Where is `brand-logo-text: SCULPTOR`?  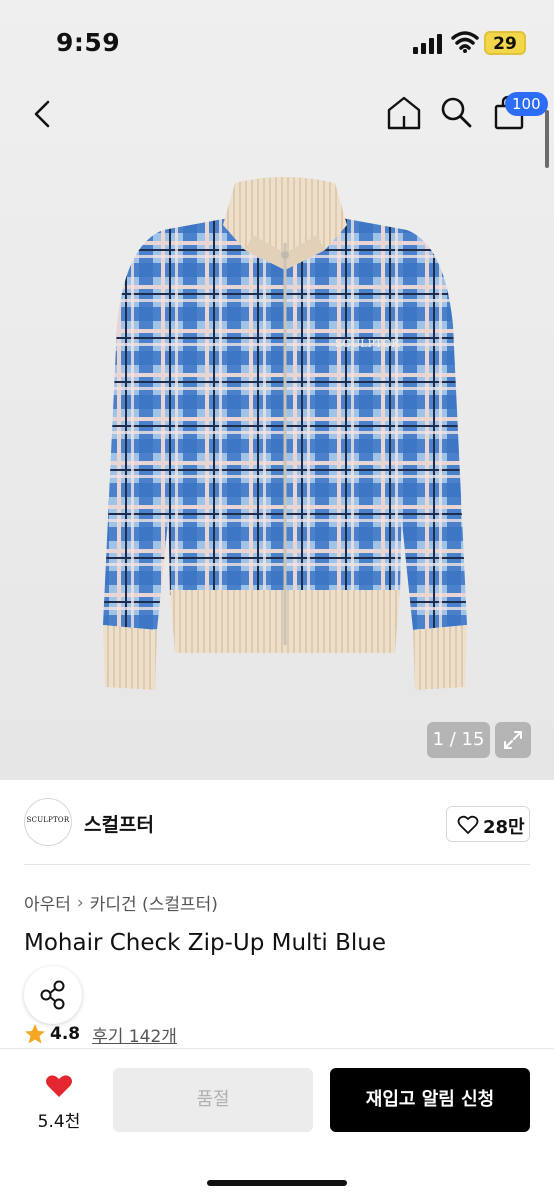
brand-logo-text: SCULPTOR is located at coordinates (48, 820).